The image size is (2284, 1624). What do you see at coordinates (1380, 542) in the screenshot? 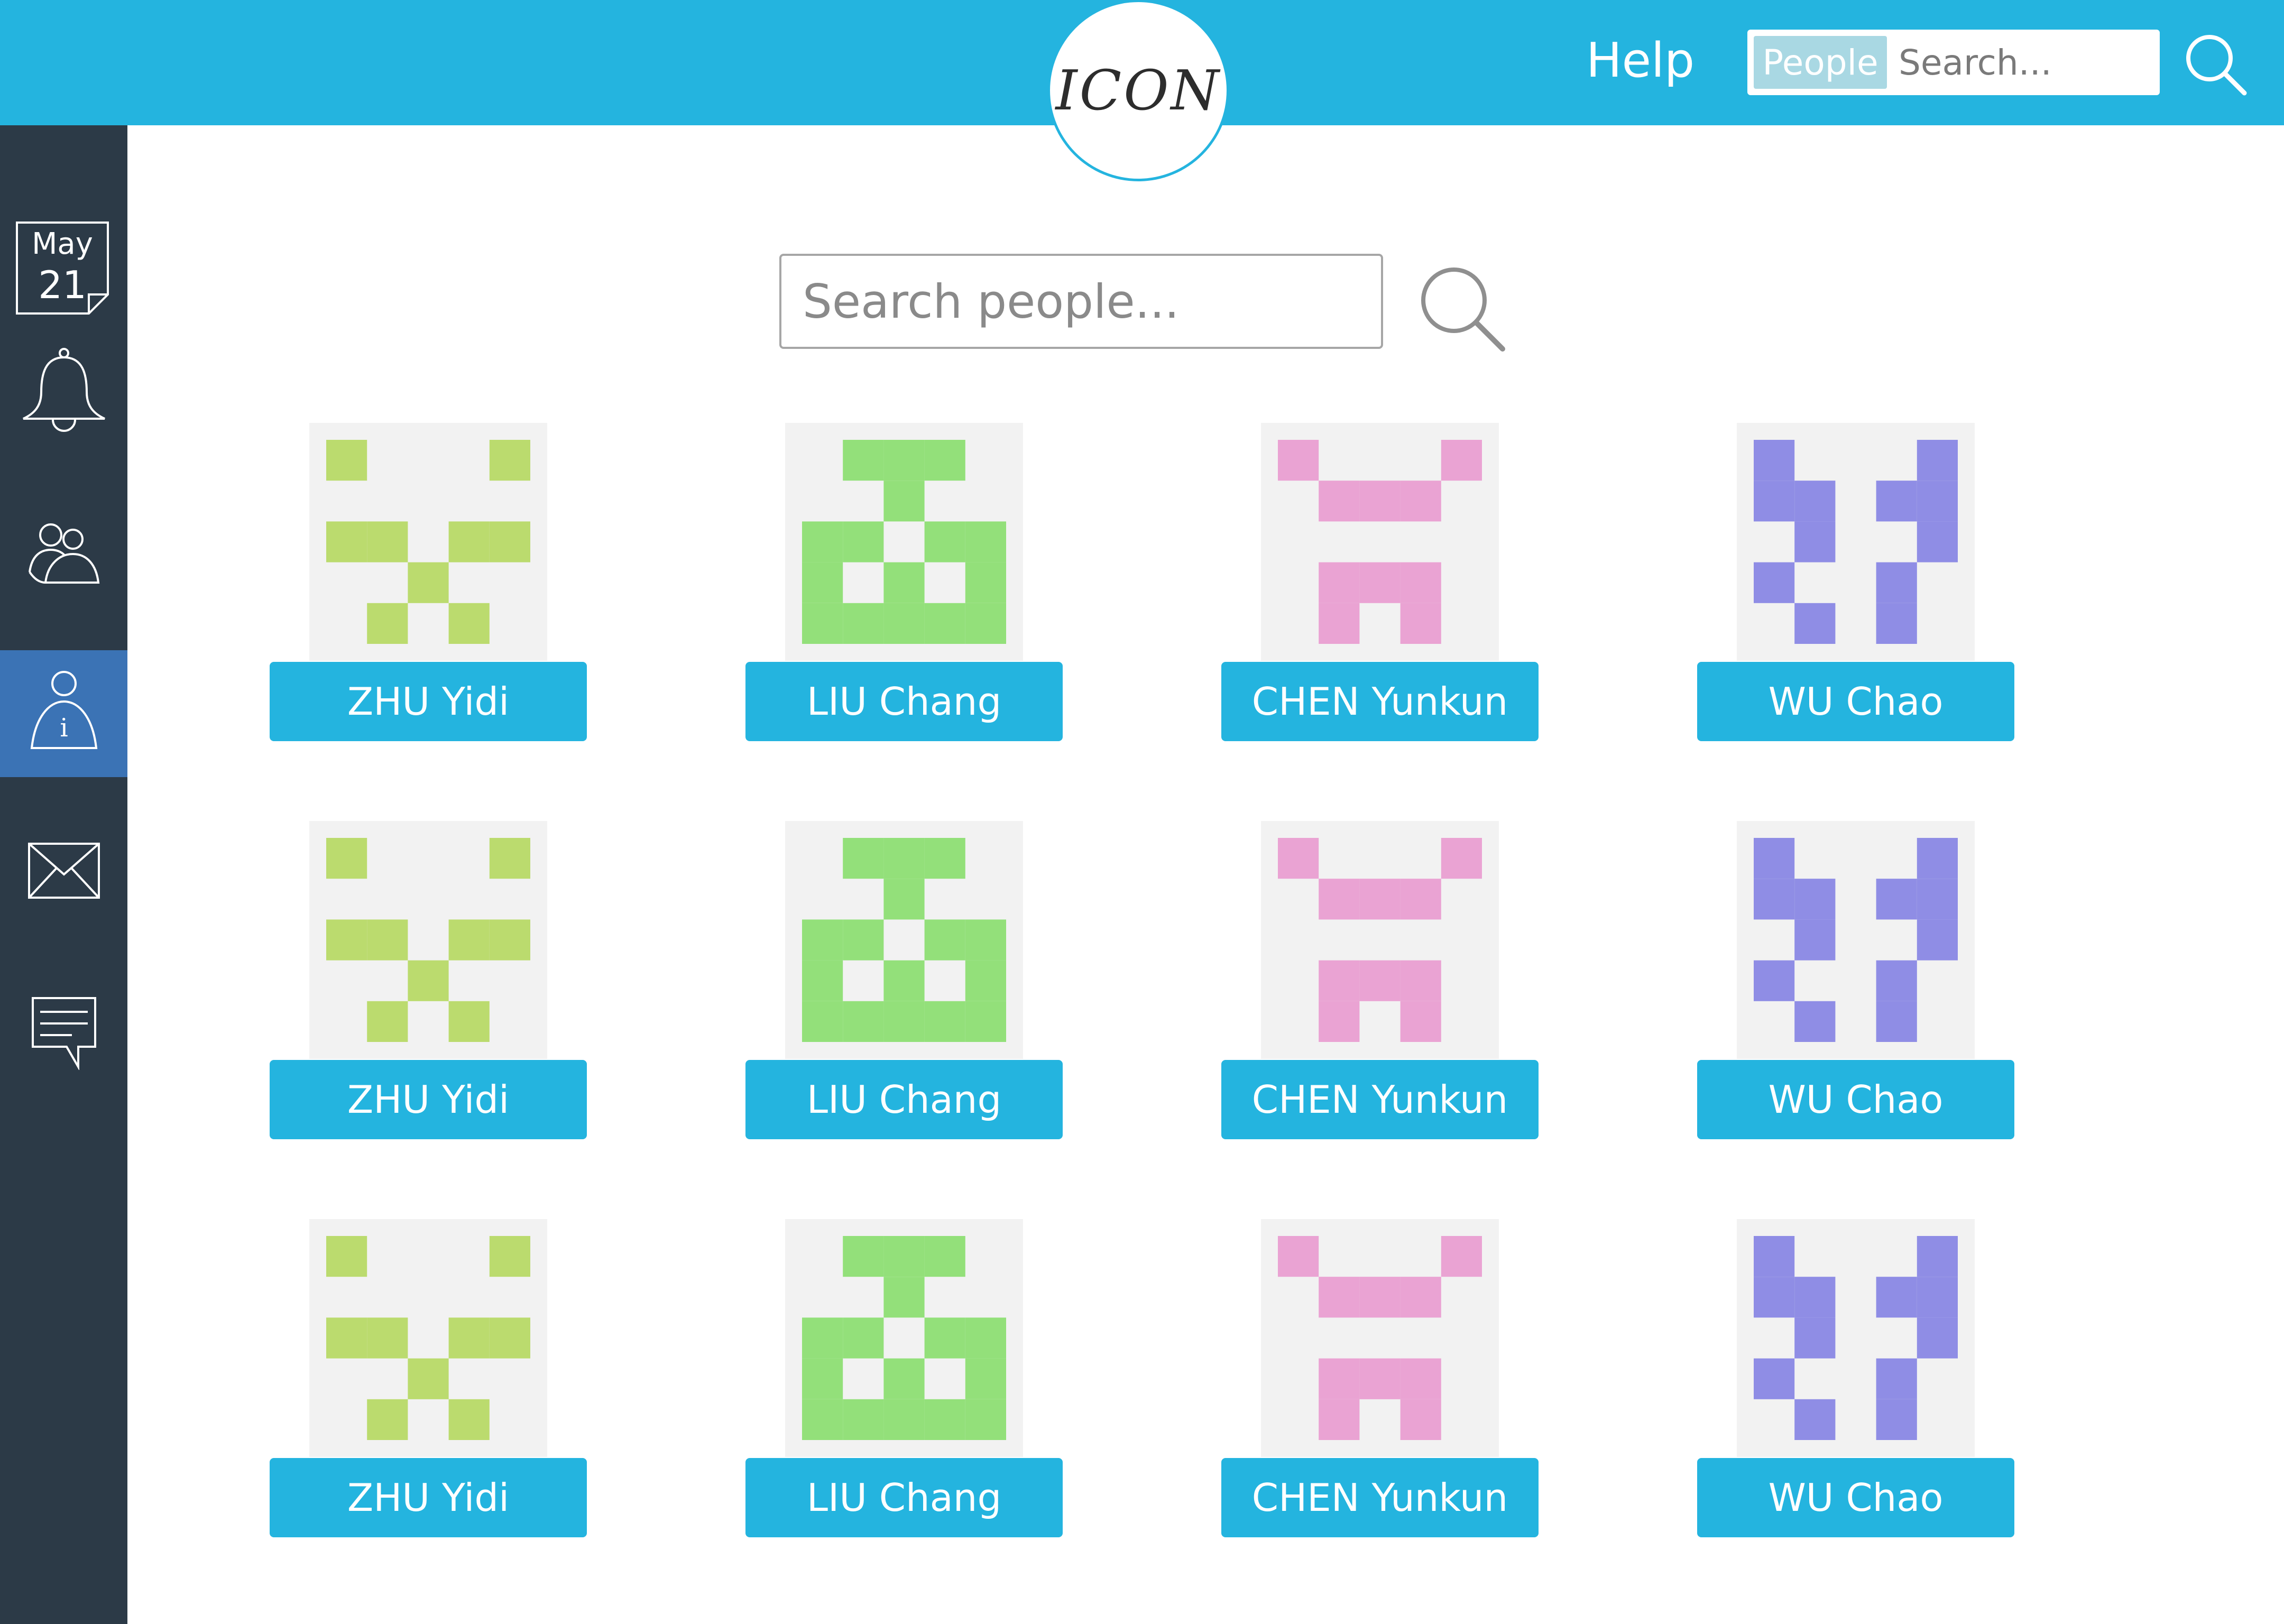
I see `chen-identicon` at bounding box center [1380, 542].